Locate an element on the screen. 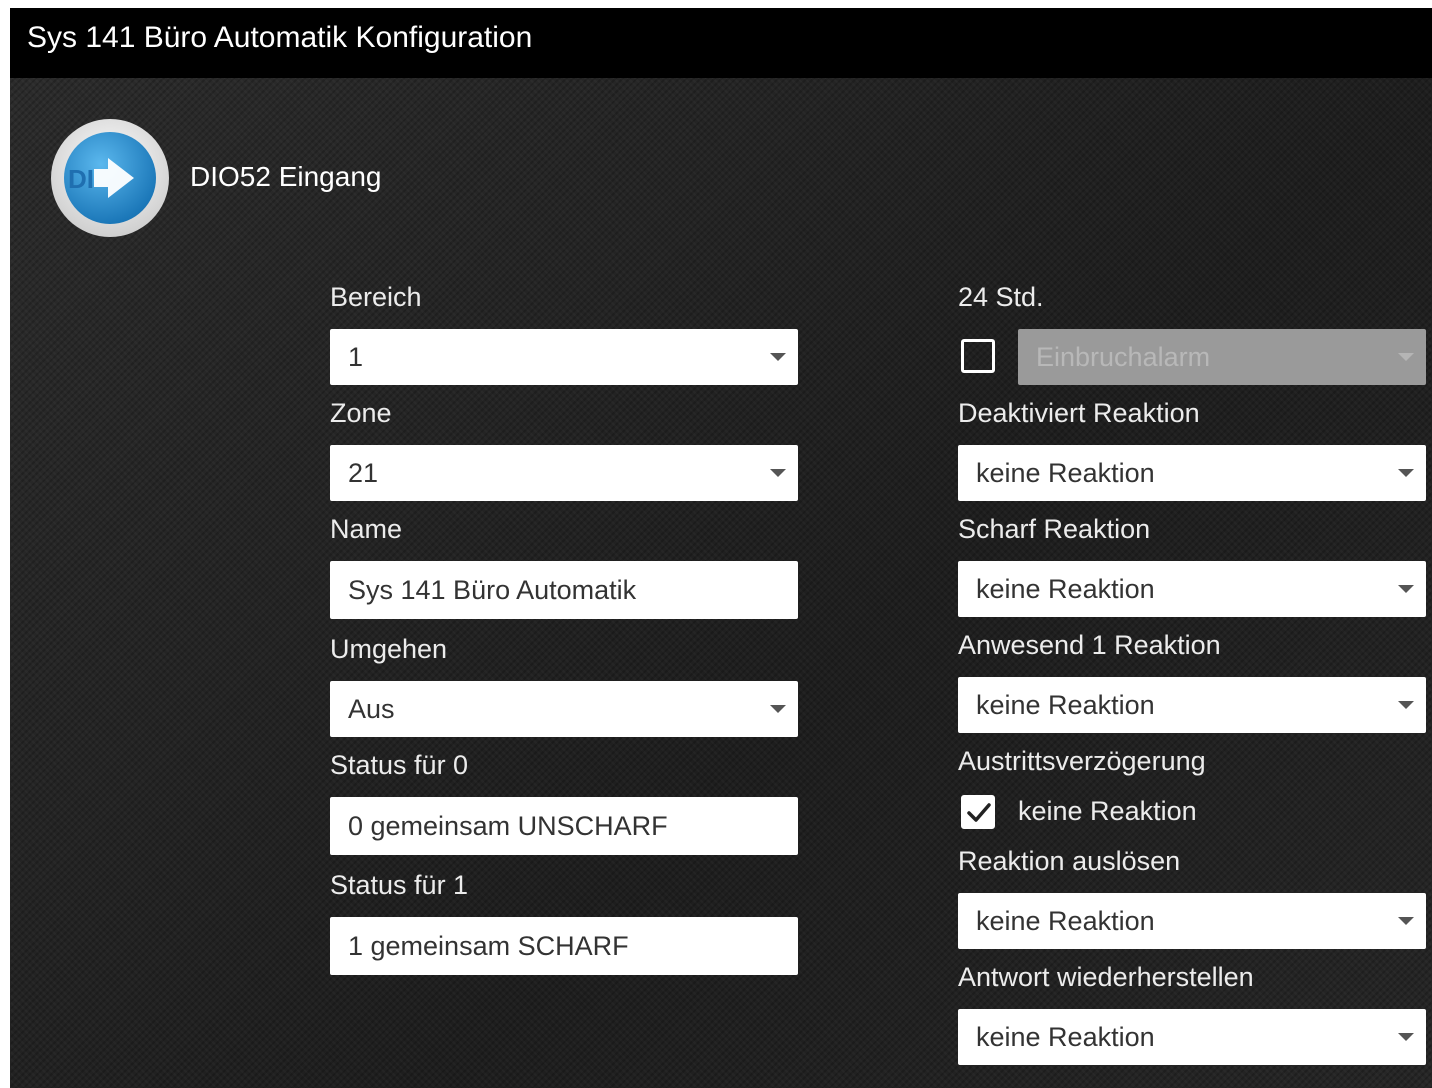 The width and height of the screenshot is (1432, 1088). zone-value: 21 is located at coordinates (363, 473).